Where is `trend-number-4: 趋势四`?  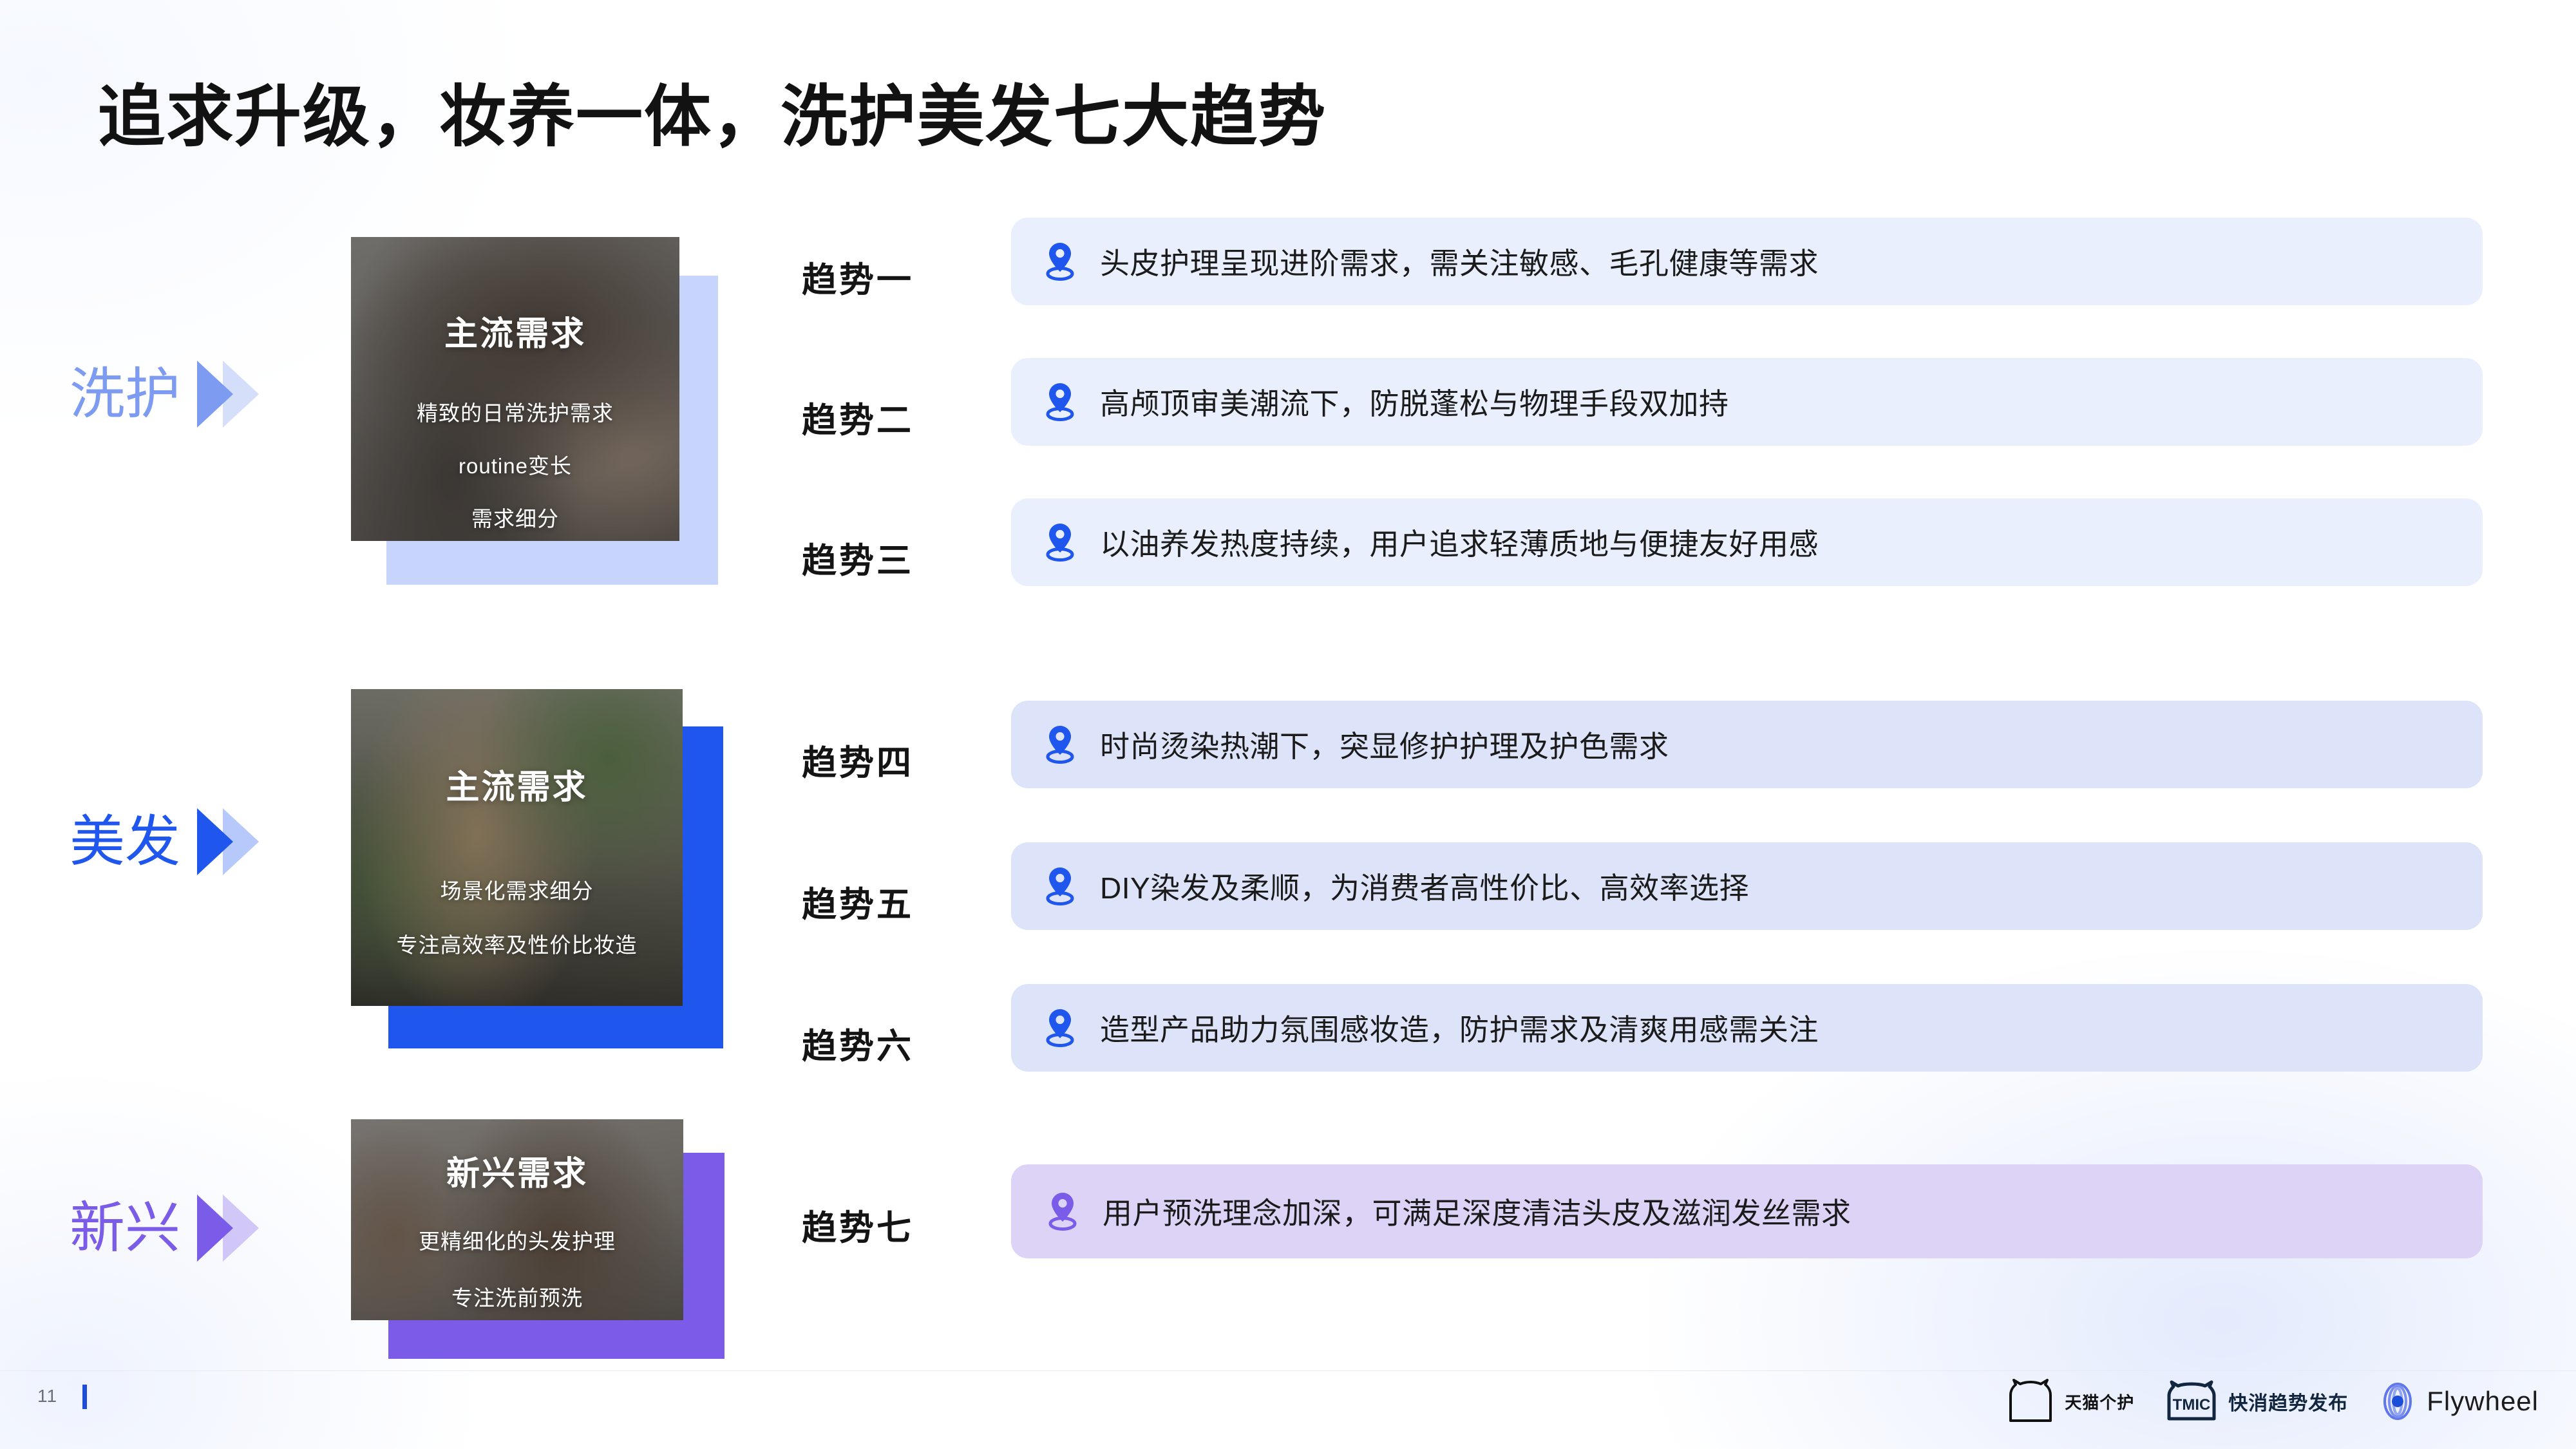 trend-number-4: 趋势四 is located at coordinates (858, 763).